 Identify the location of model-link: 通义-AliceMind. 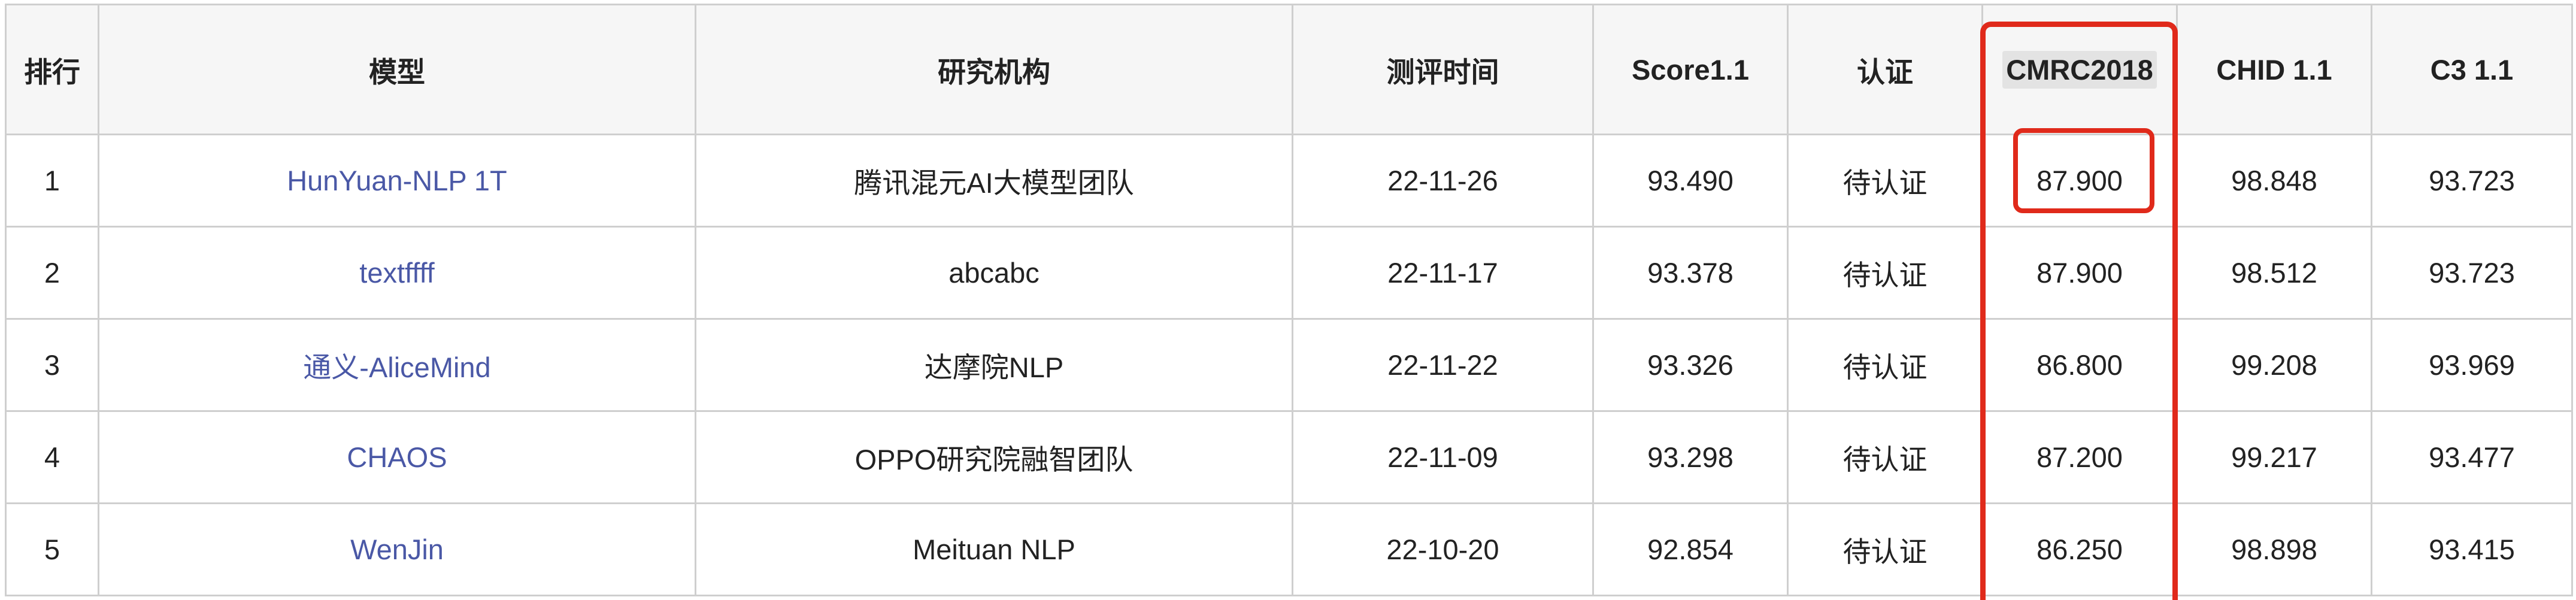
(396, 367).